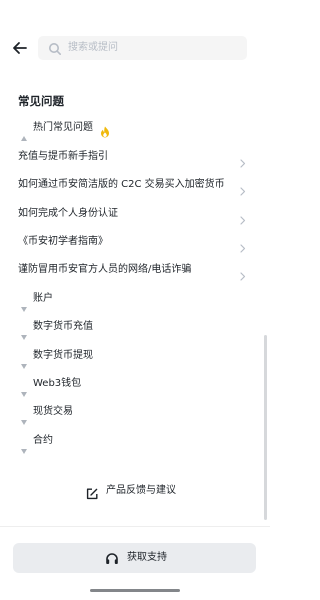 The image size is (320, 600). Describe the element at coordinates (135, 128) in the screenshot. I see `hot-faq-group-toggle: 热门常见问题` at that location.